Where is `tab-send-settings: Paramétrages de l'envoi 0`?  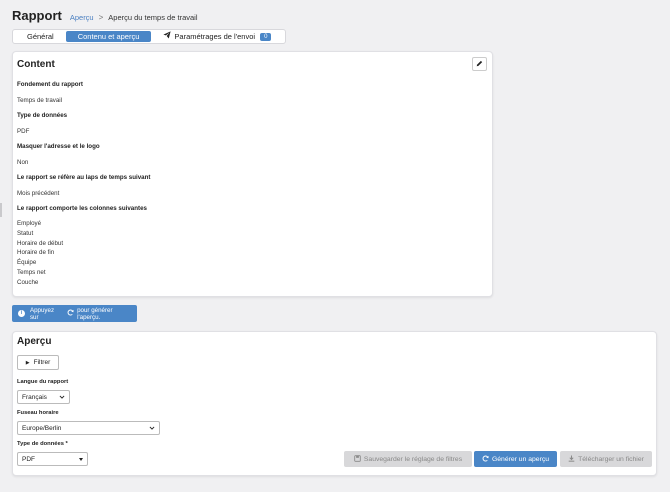 tab-send-settings: Paramétrages de l'envoi 0 is located at coordinates (217, 36).